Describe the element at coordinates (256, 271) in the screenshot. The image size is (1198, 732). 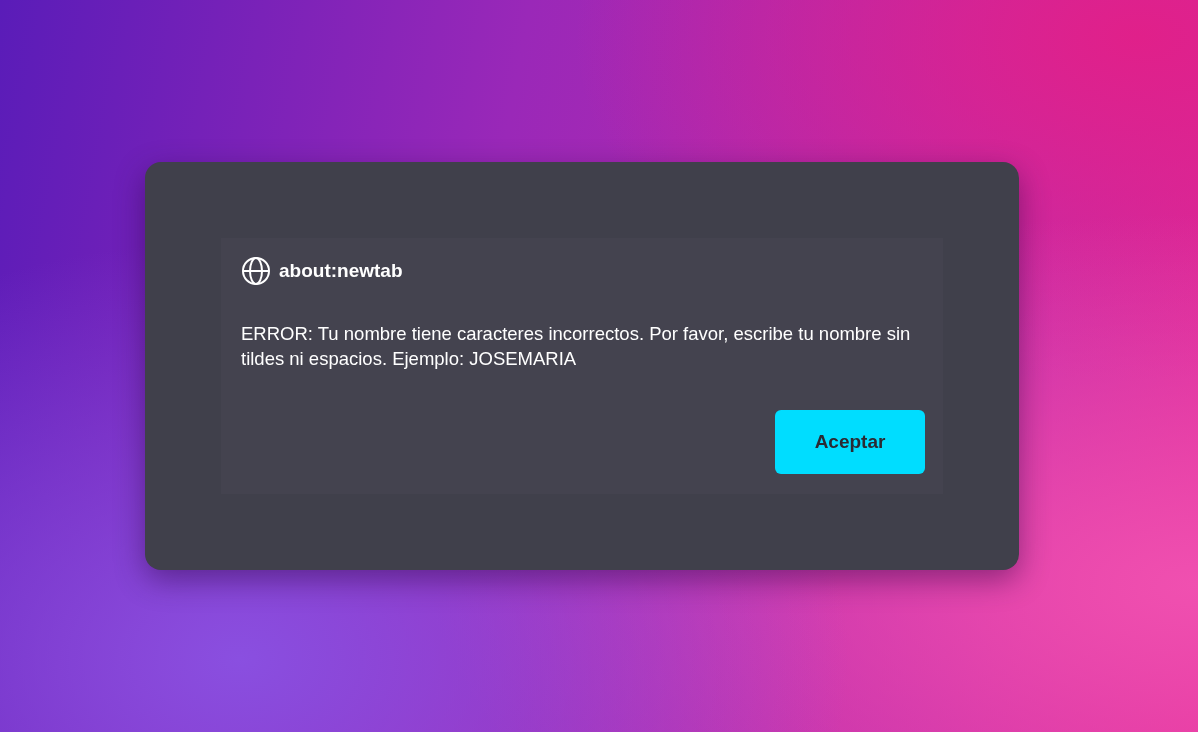
I see `globe-icon` at that location.